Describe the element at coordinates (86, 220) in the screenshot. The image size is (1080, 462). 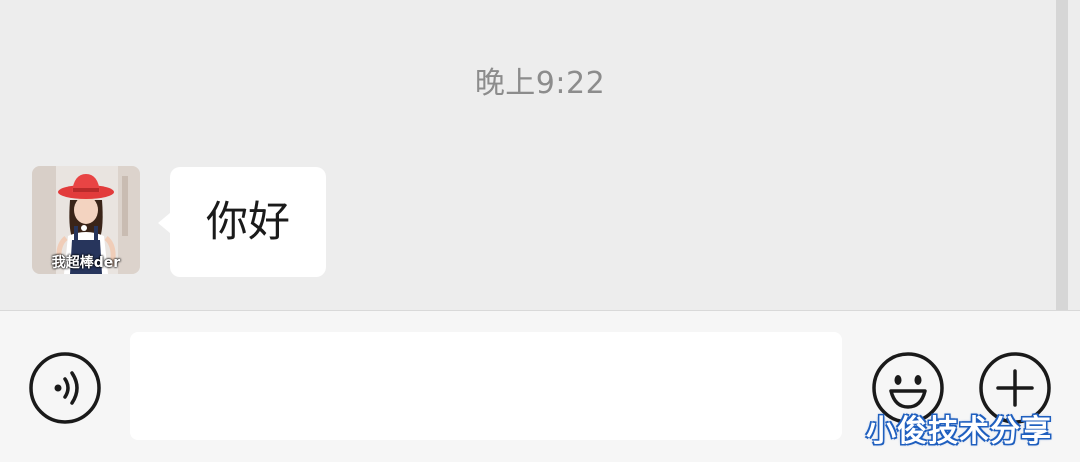
I see `avatar: 我超棒der` at that location.